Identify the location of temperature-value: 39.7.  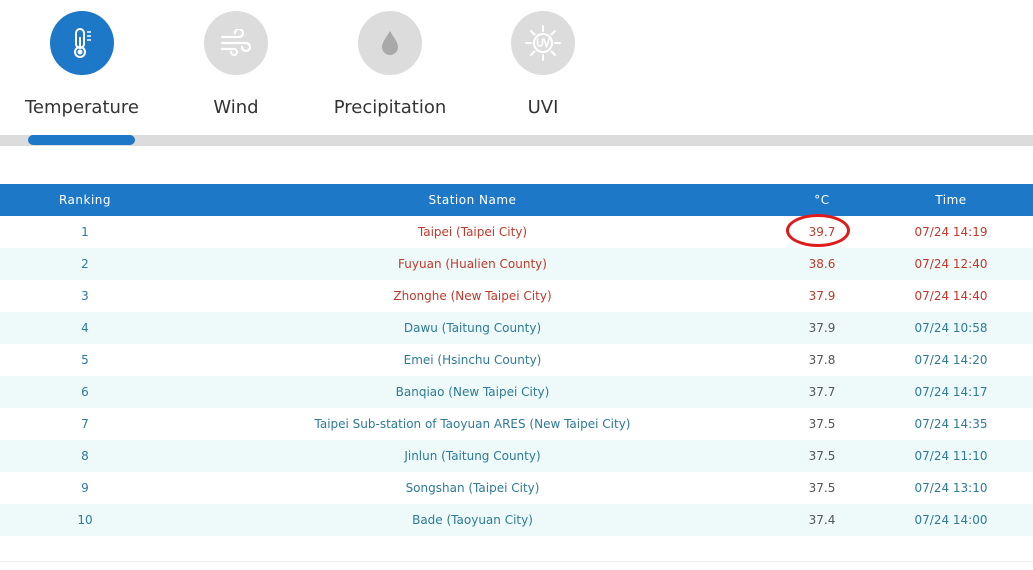
(822, 232).